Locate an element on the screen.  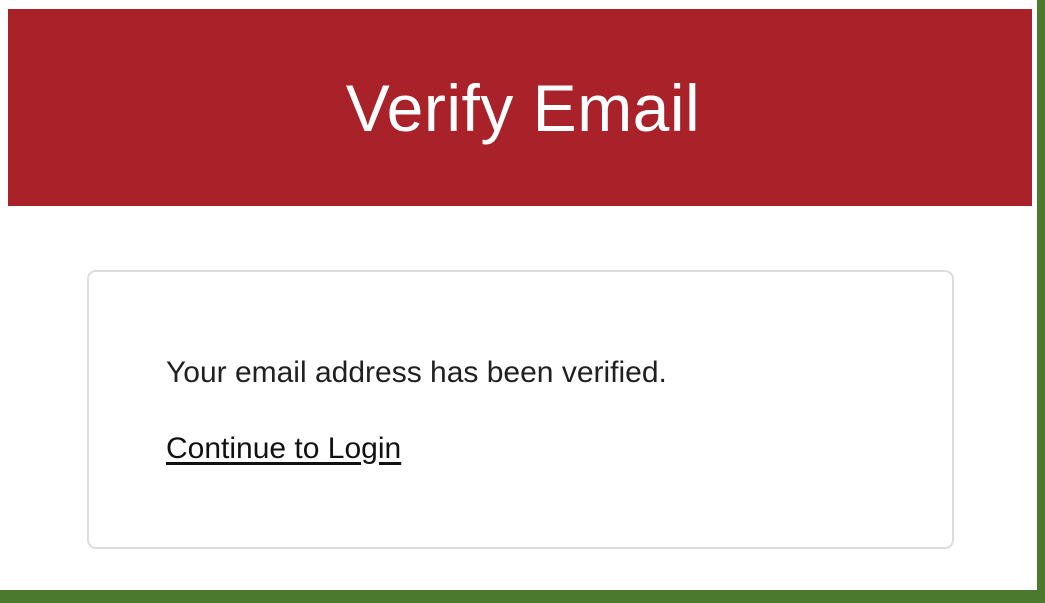
top-edge is located at coordinates (522, 4).